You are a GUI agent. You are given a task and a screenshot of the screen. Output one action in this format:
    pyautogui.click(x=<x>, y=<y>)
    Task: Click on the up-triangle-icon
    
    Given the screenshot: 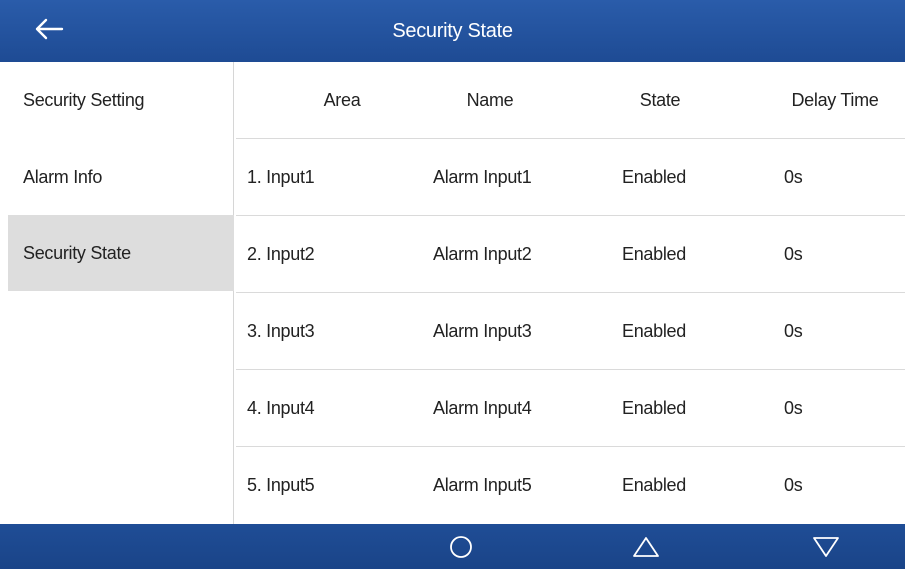 What is the action you would take?
    pyautogui.click(x=646, y=547)
    